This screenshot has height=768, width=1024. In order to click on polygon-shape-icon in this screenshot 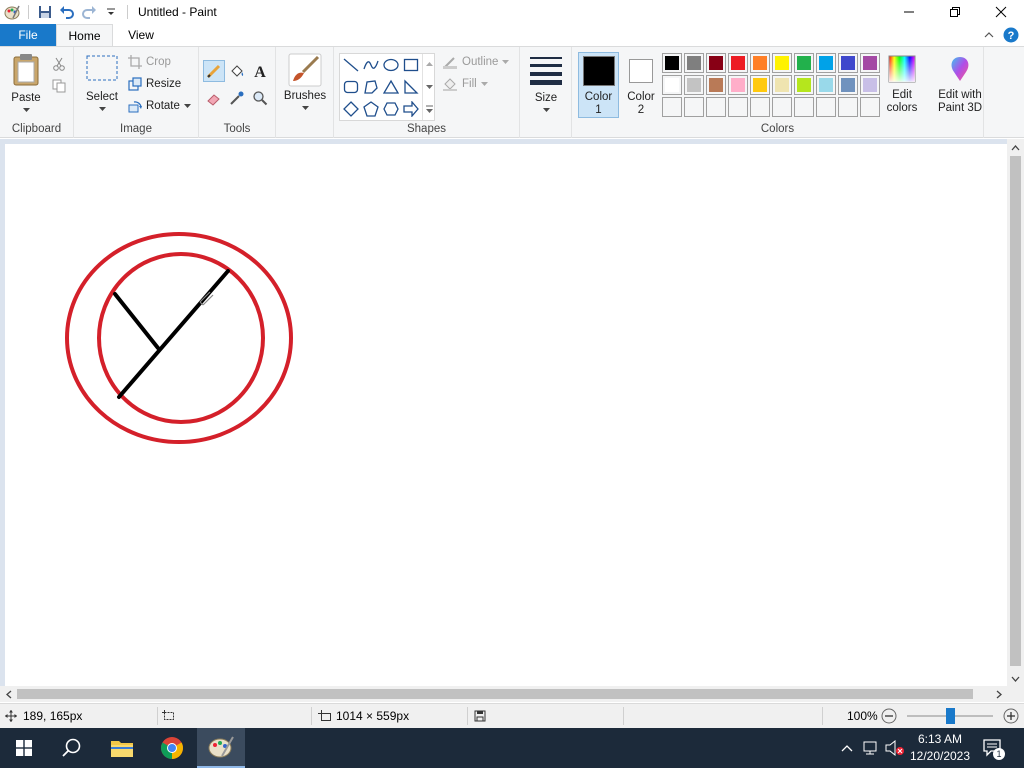, I will do `click(371, 87)`.